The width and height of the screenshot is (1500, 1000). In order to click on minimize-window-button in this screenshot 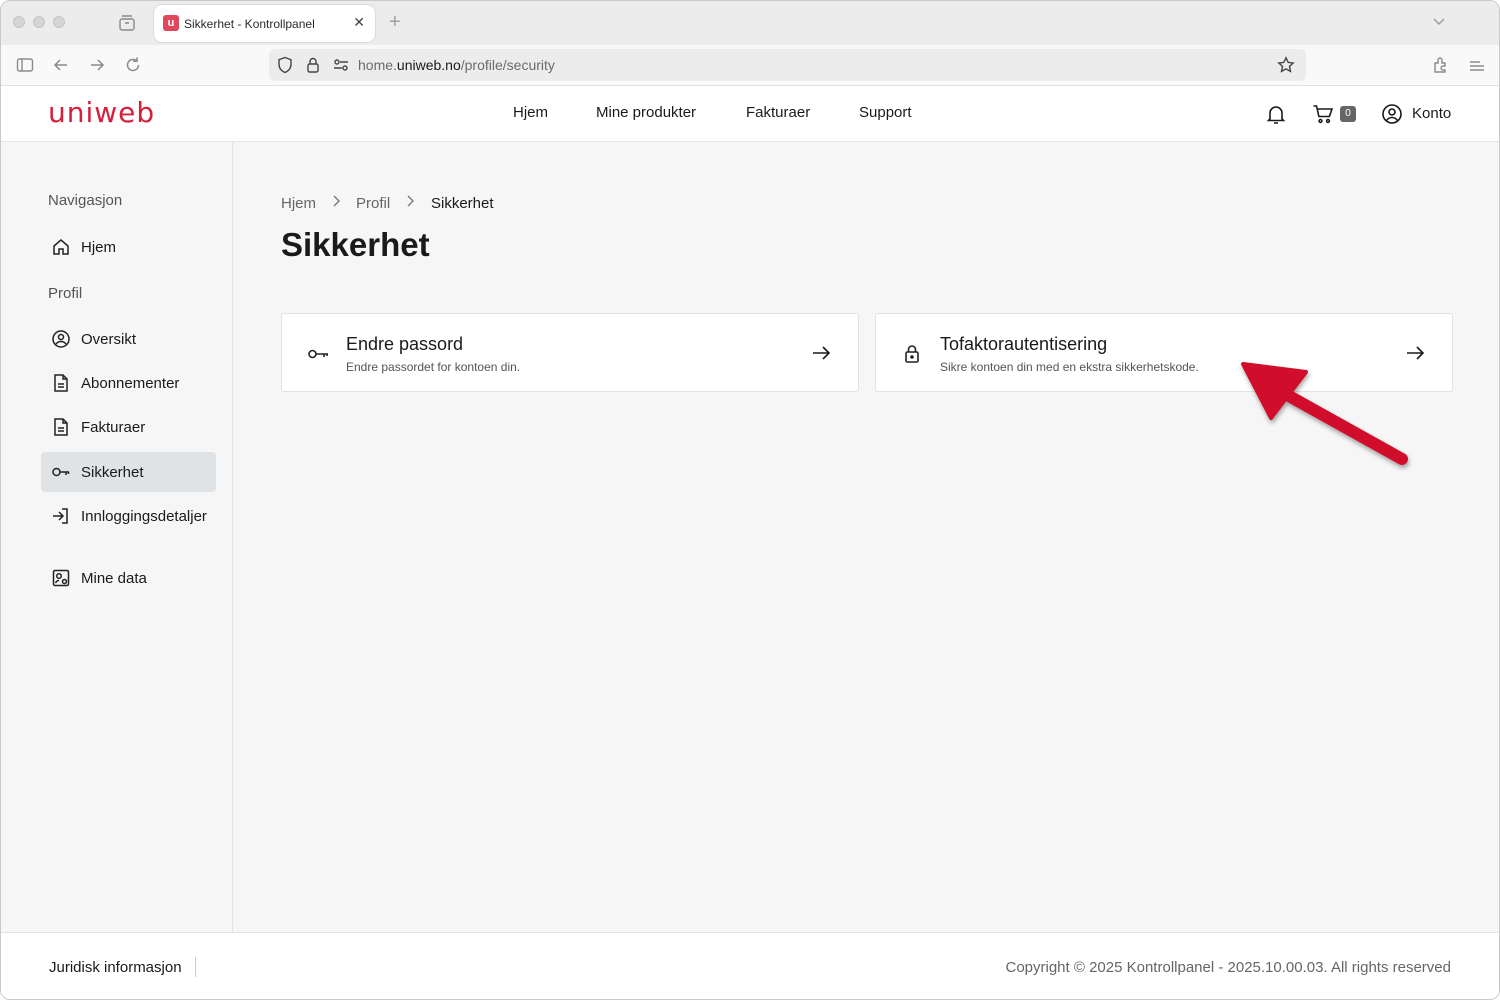, I will do `click(39, 22)`.